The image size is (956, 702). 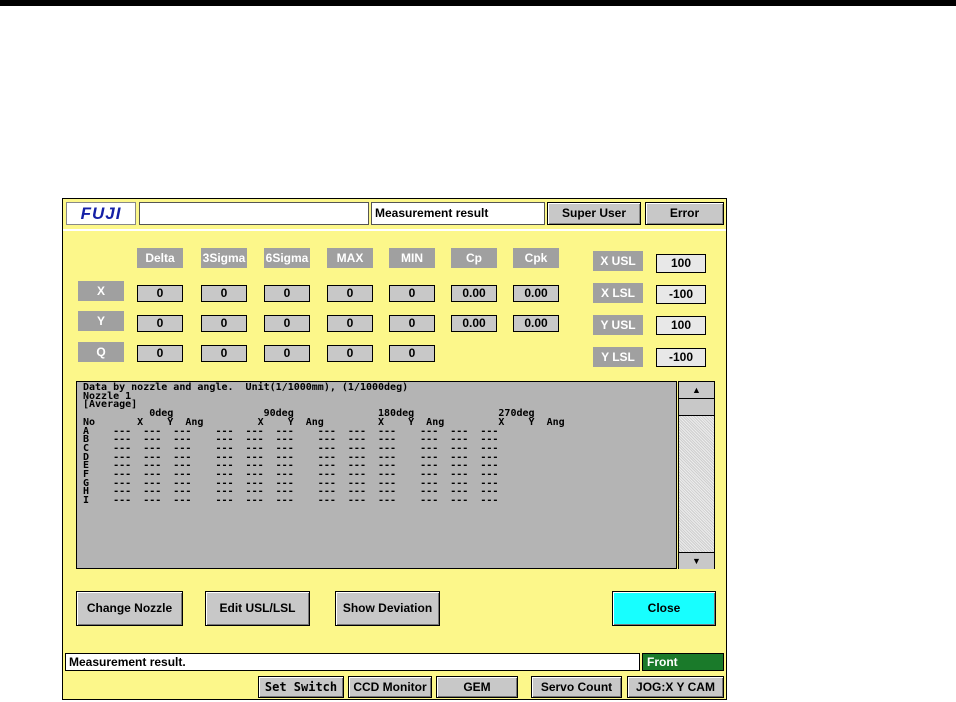 What do you see at coordinates (287, 258) in the screenshot?
I see `col-header-6sigma: 6Sigma` at bounding box center [287, 258].